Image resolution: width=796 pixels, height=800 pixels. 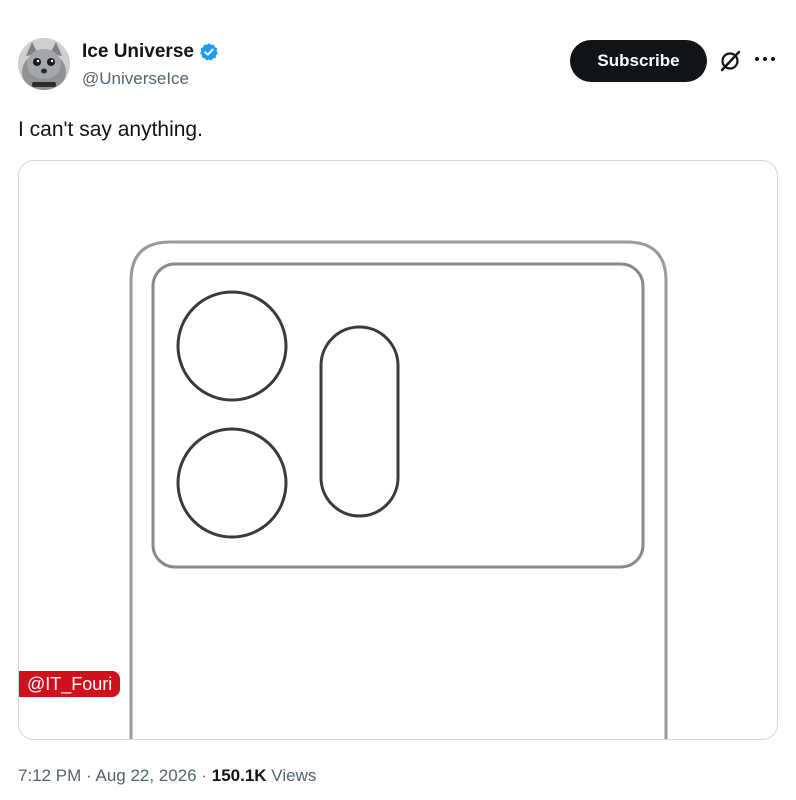 What do you see at coordinates (765, 59) in the screenshot?
I see `more-icon` at bounding box center [765, 59].